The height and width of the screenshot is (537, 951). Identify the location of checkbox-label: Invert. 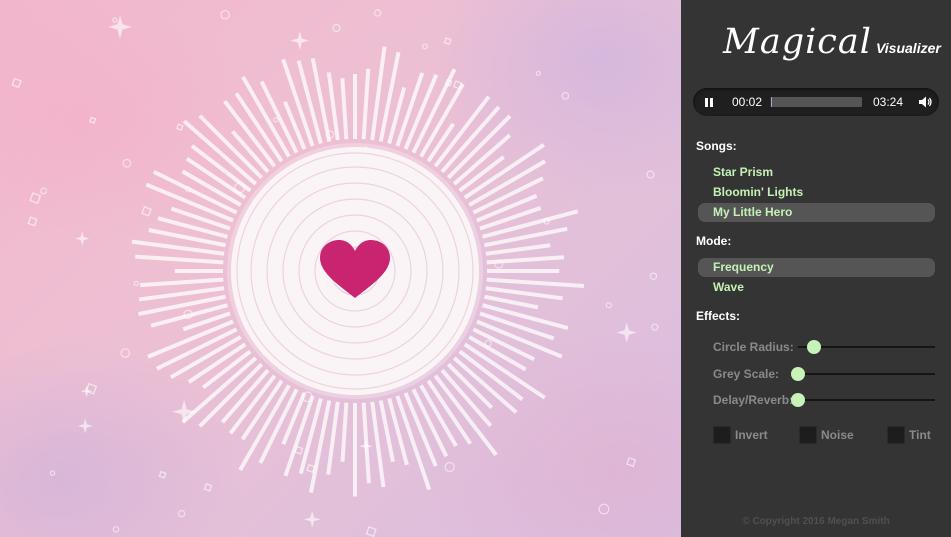
(751, 435).